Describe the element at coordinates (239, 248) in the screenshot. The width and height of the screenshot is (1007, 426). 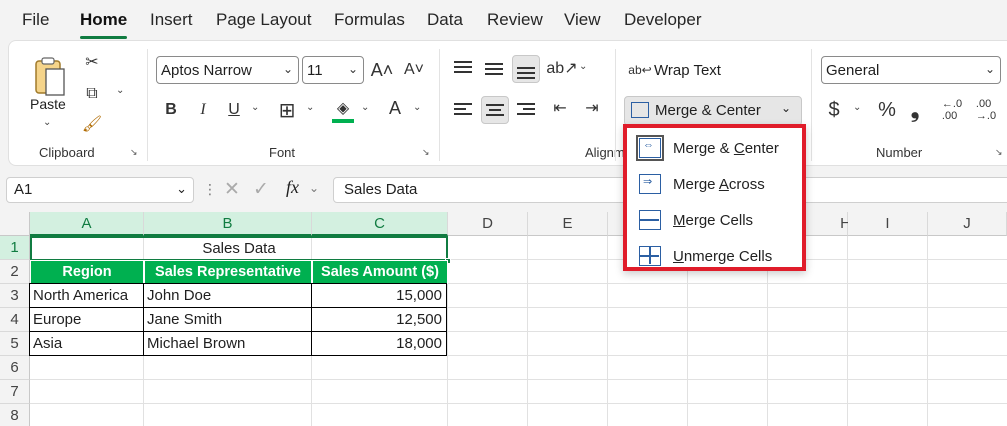
I see `merged-title-cell: Sales Data` at that location.